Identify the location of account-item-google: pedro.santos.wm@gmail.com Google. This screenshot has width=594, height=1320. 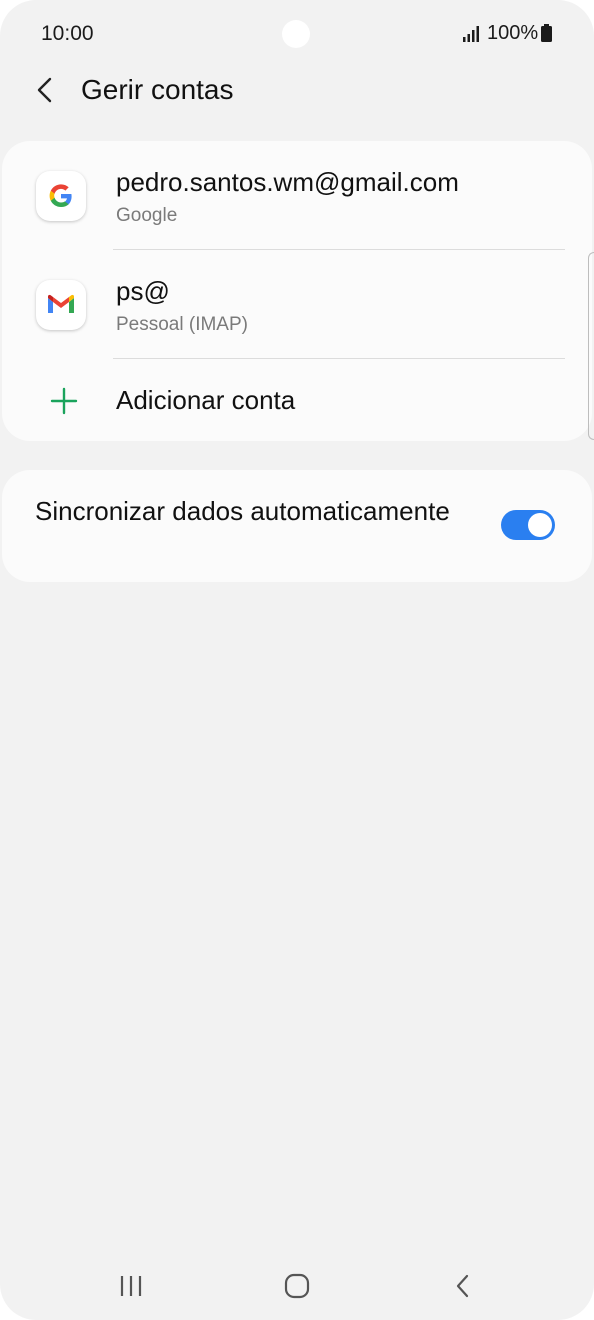
(297, 195).